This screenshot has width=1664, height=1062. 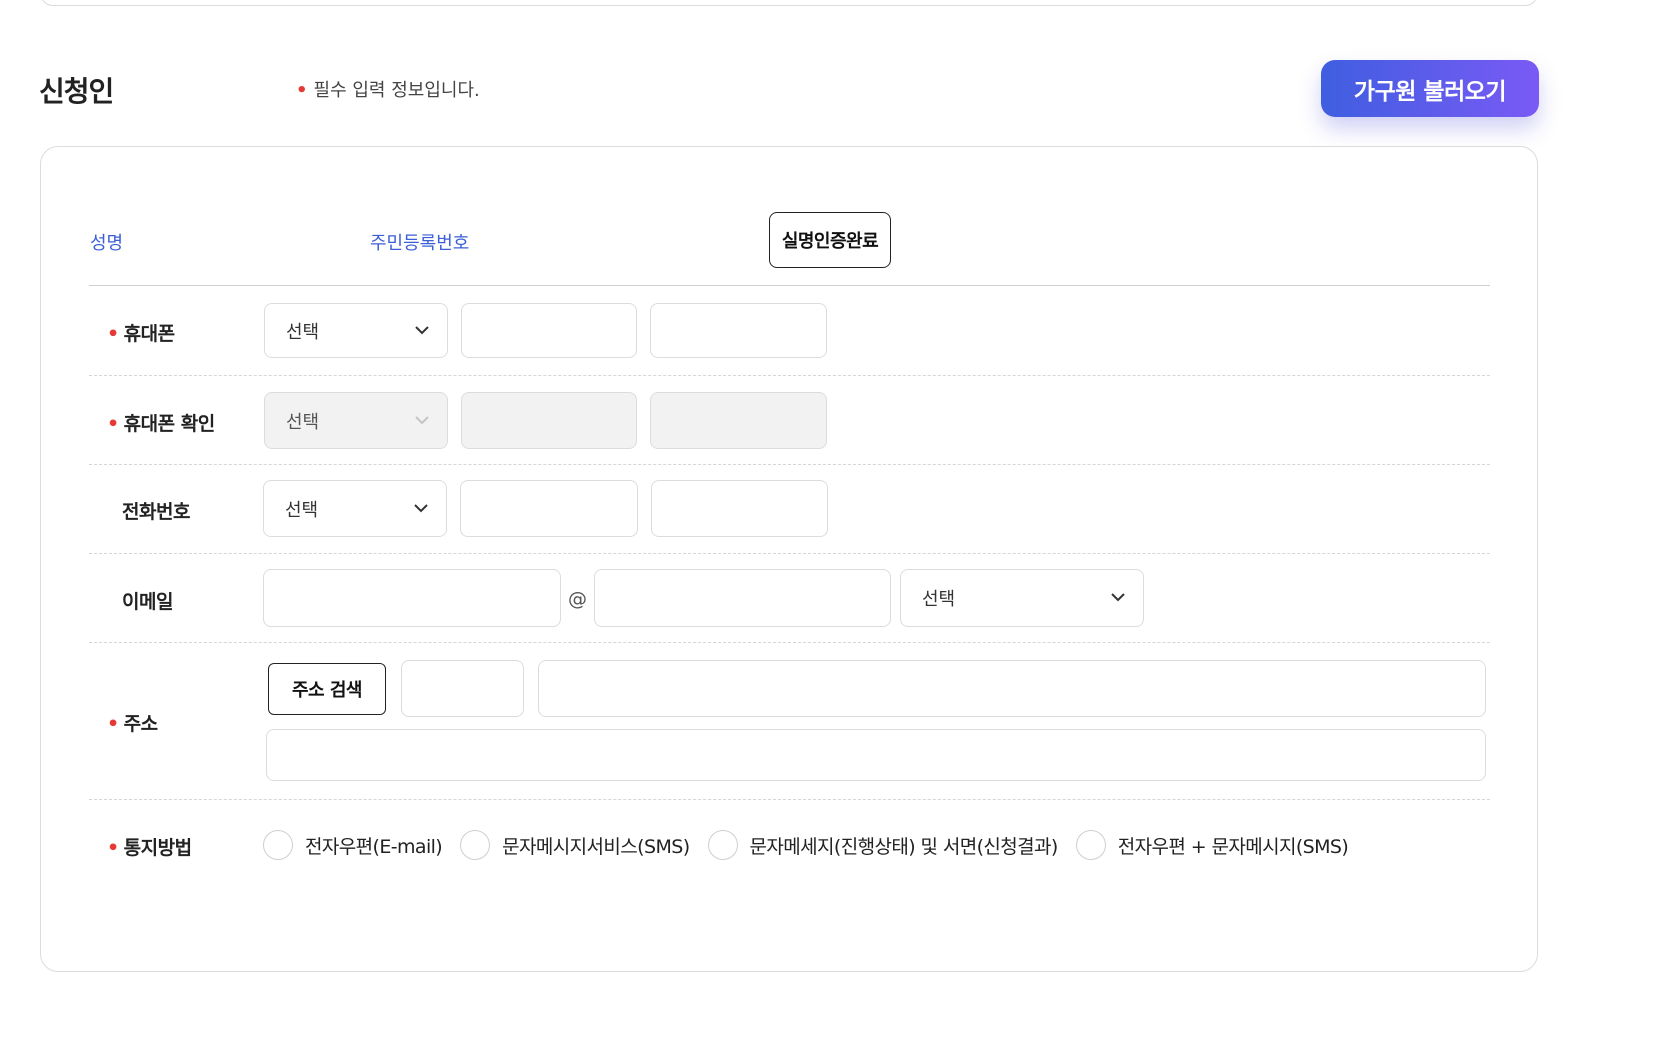 I want to click on mobile-label: • 휴대폰, so click(x=141, y=332).